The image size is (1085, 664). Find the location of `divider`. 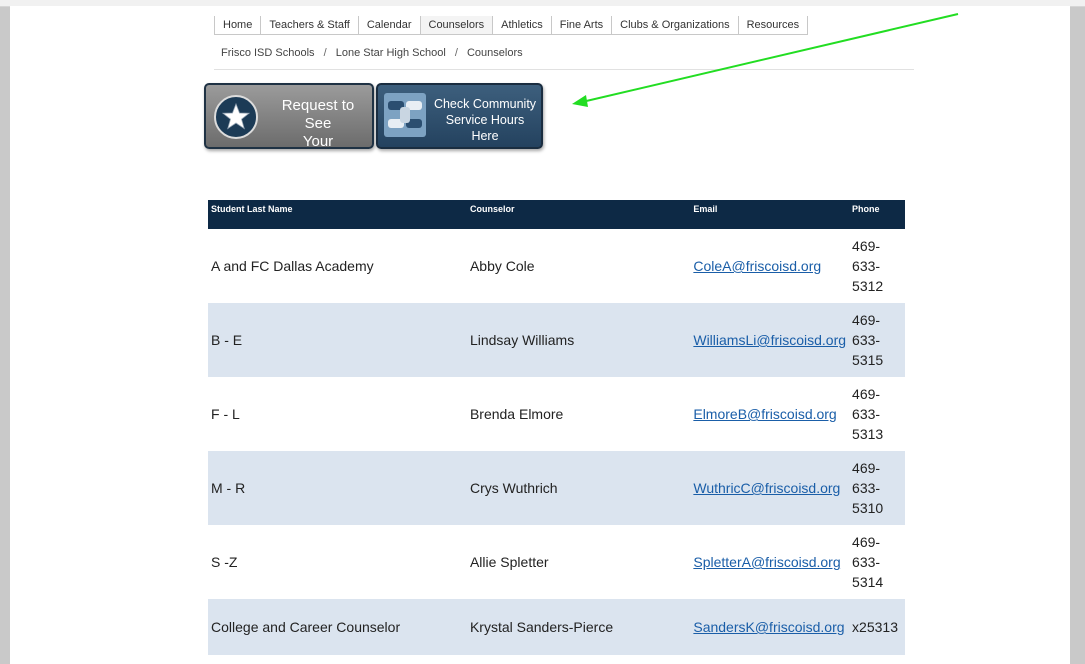

divider is located at coordinates (564, 69).